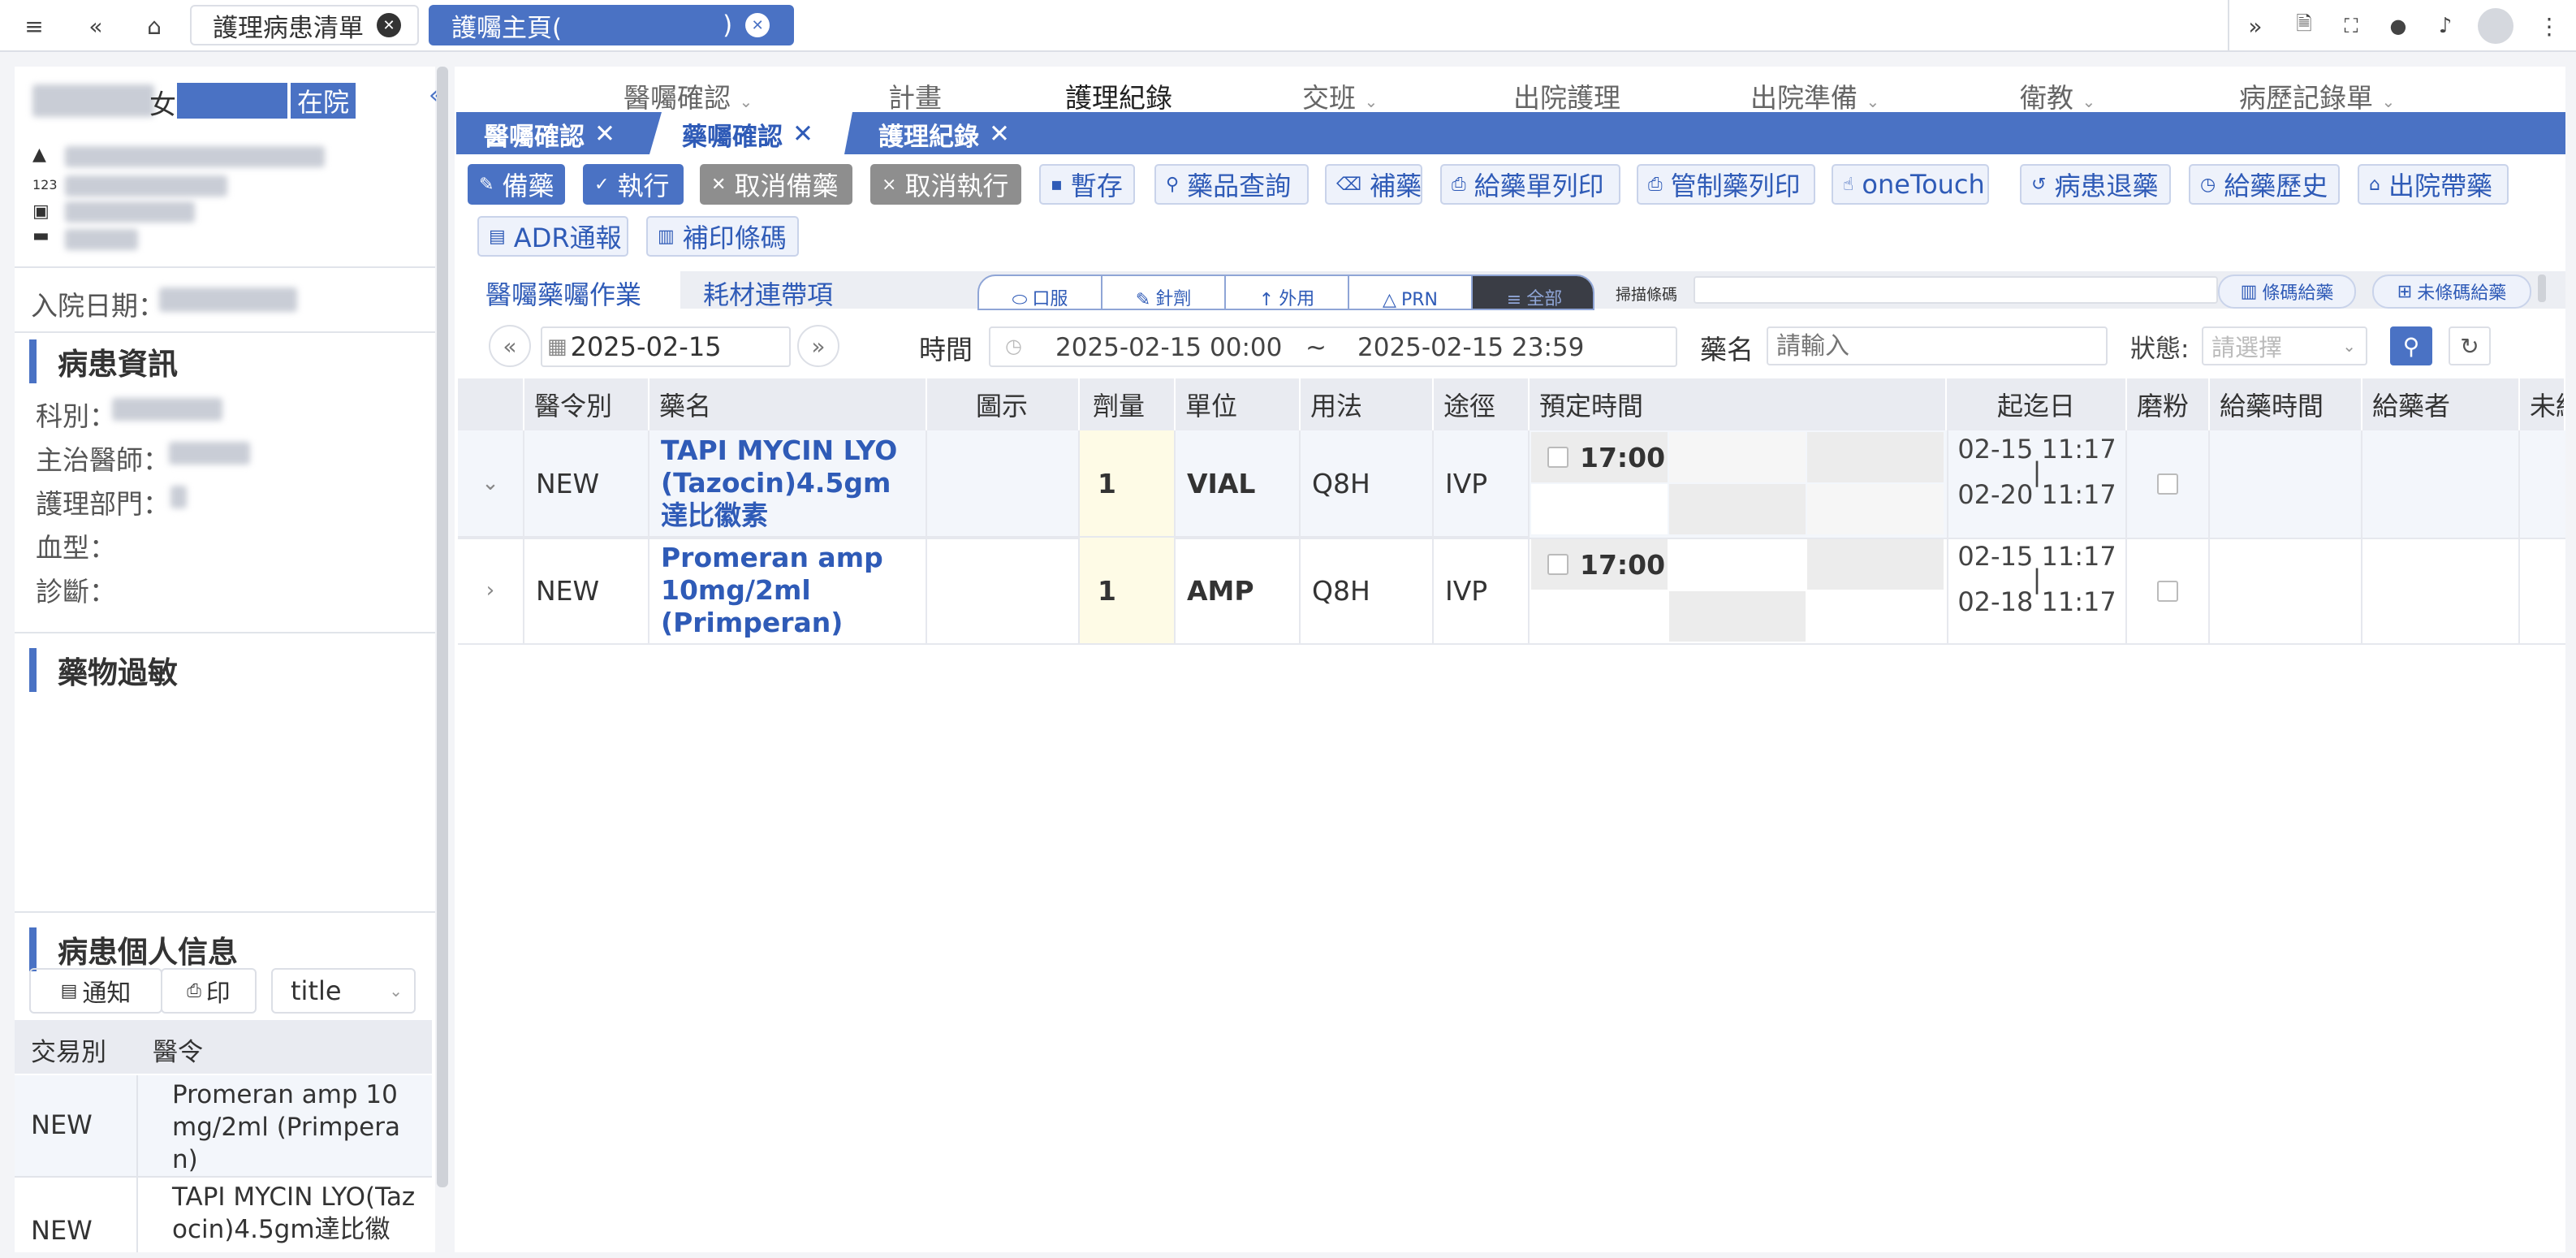  I want to click on triangle-icon: △, so click(1389, 300).